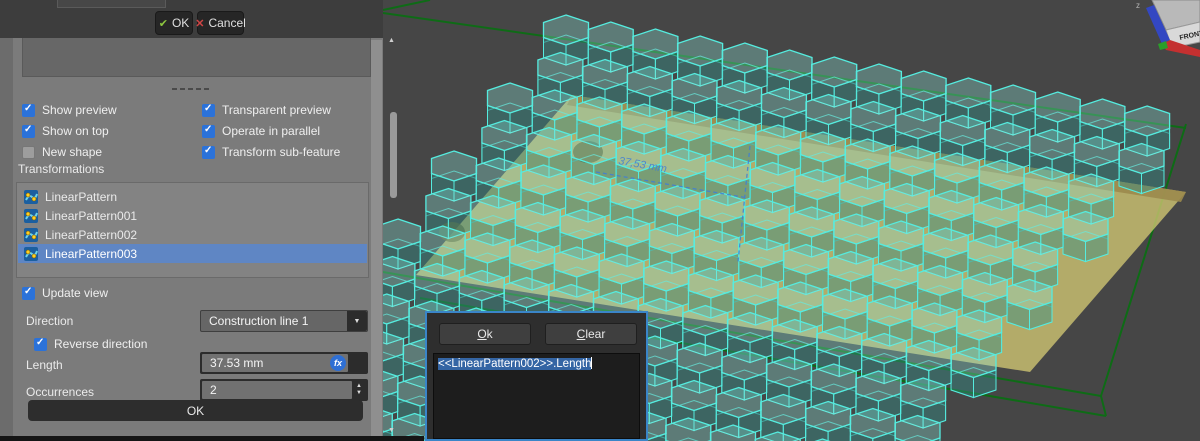 Image resolution: width=1200 pixels, height=441 pixels. Describe the element at coordinates (192, 234) in the screenshot. I see `list-item-linearpattern002: LinearPattern002` at that location.